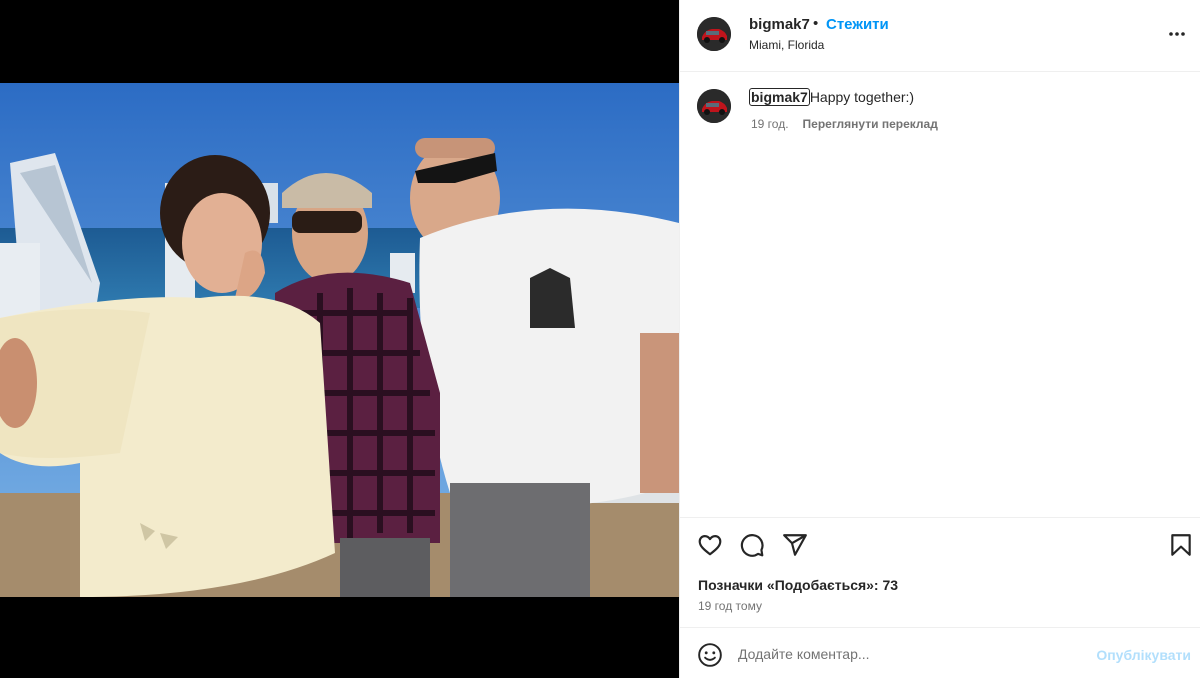  Describe the element at coordinates (1143, 655) in the screenshot. I see `publish-button: Опублікувати` at that location.